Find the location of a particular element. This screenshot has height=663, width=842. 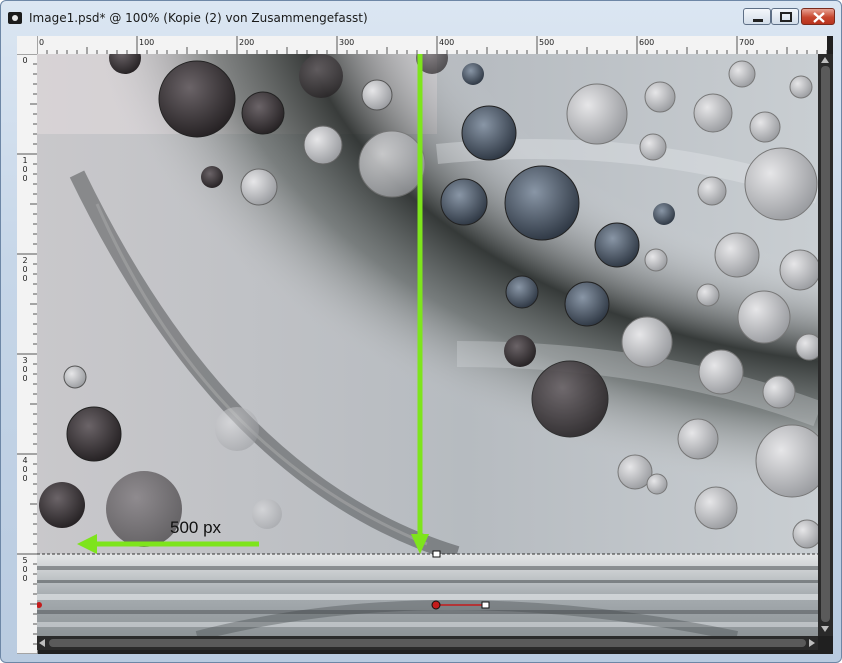

close-button is located at coordinates (818, 16).